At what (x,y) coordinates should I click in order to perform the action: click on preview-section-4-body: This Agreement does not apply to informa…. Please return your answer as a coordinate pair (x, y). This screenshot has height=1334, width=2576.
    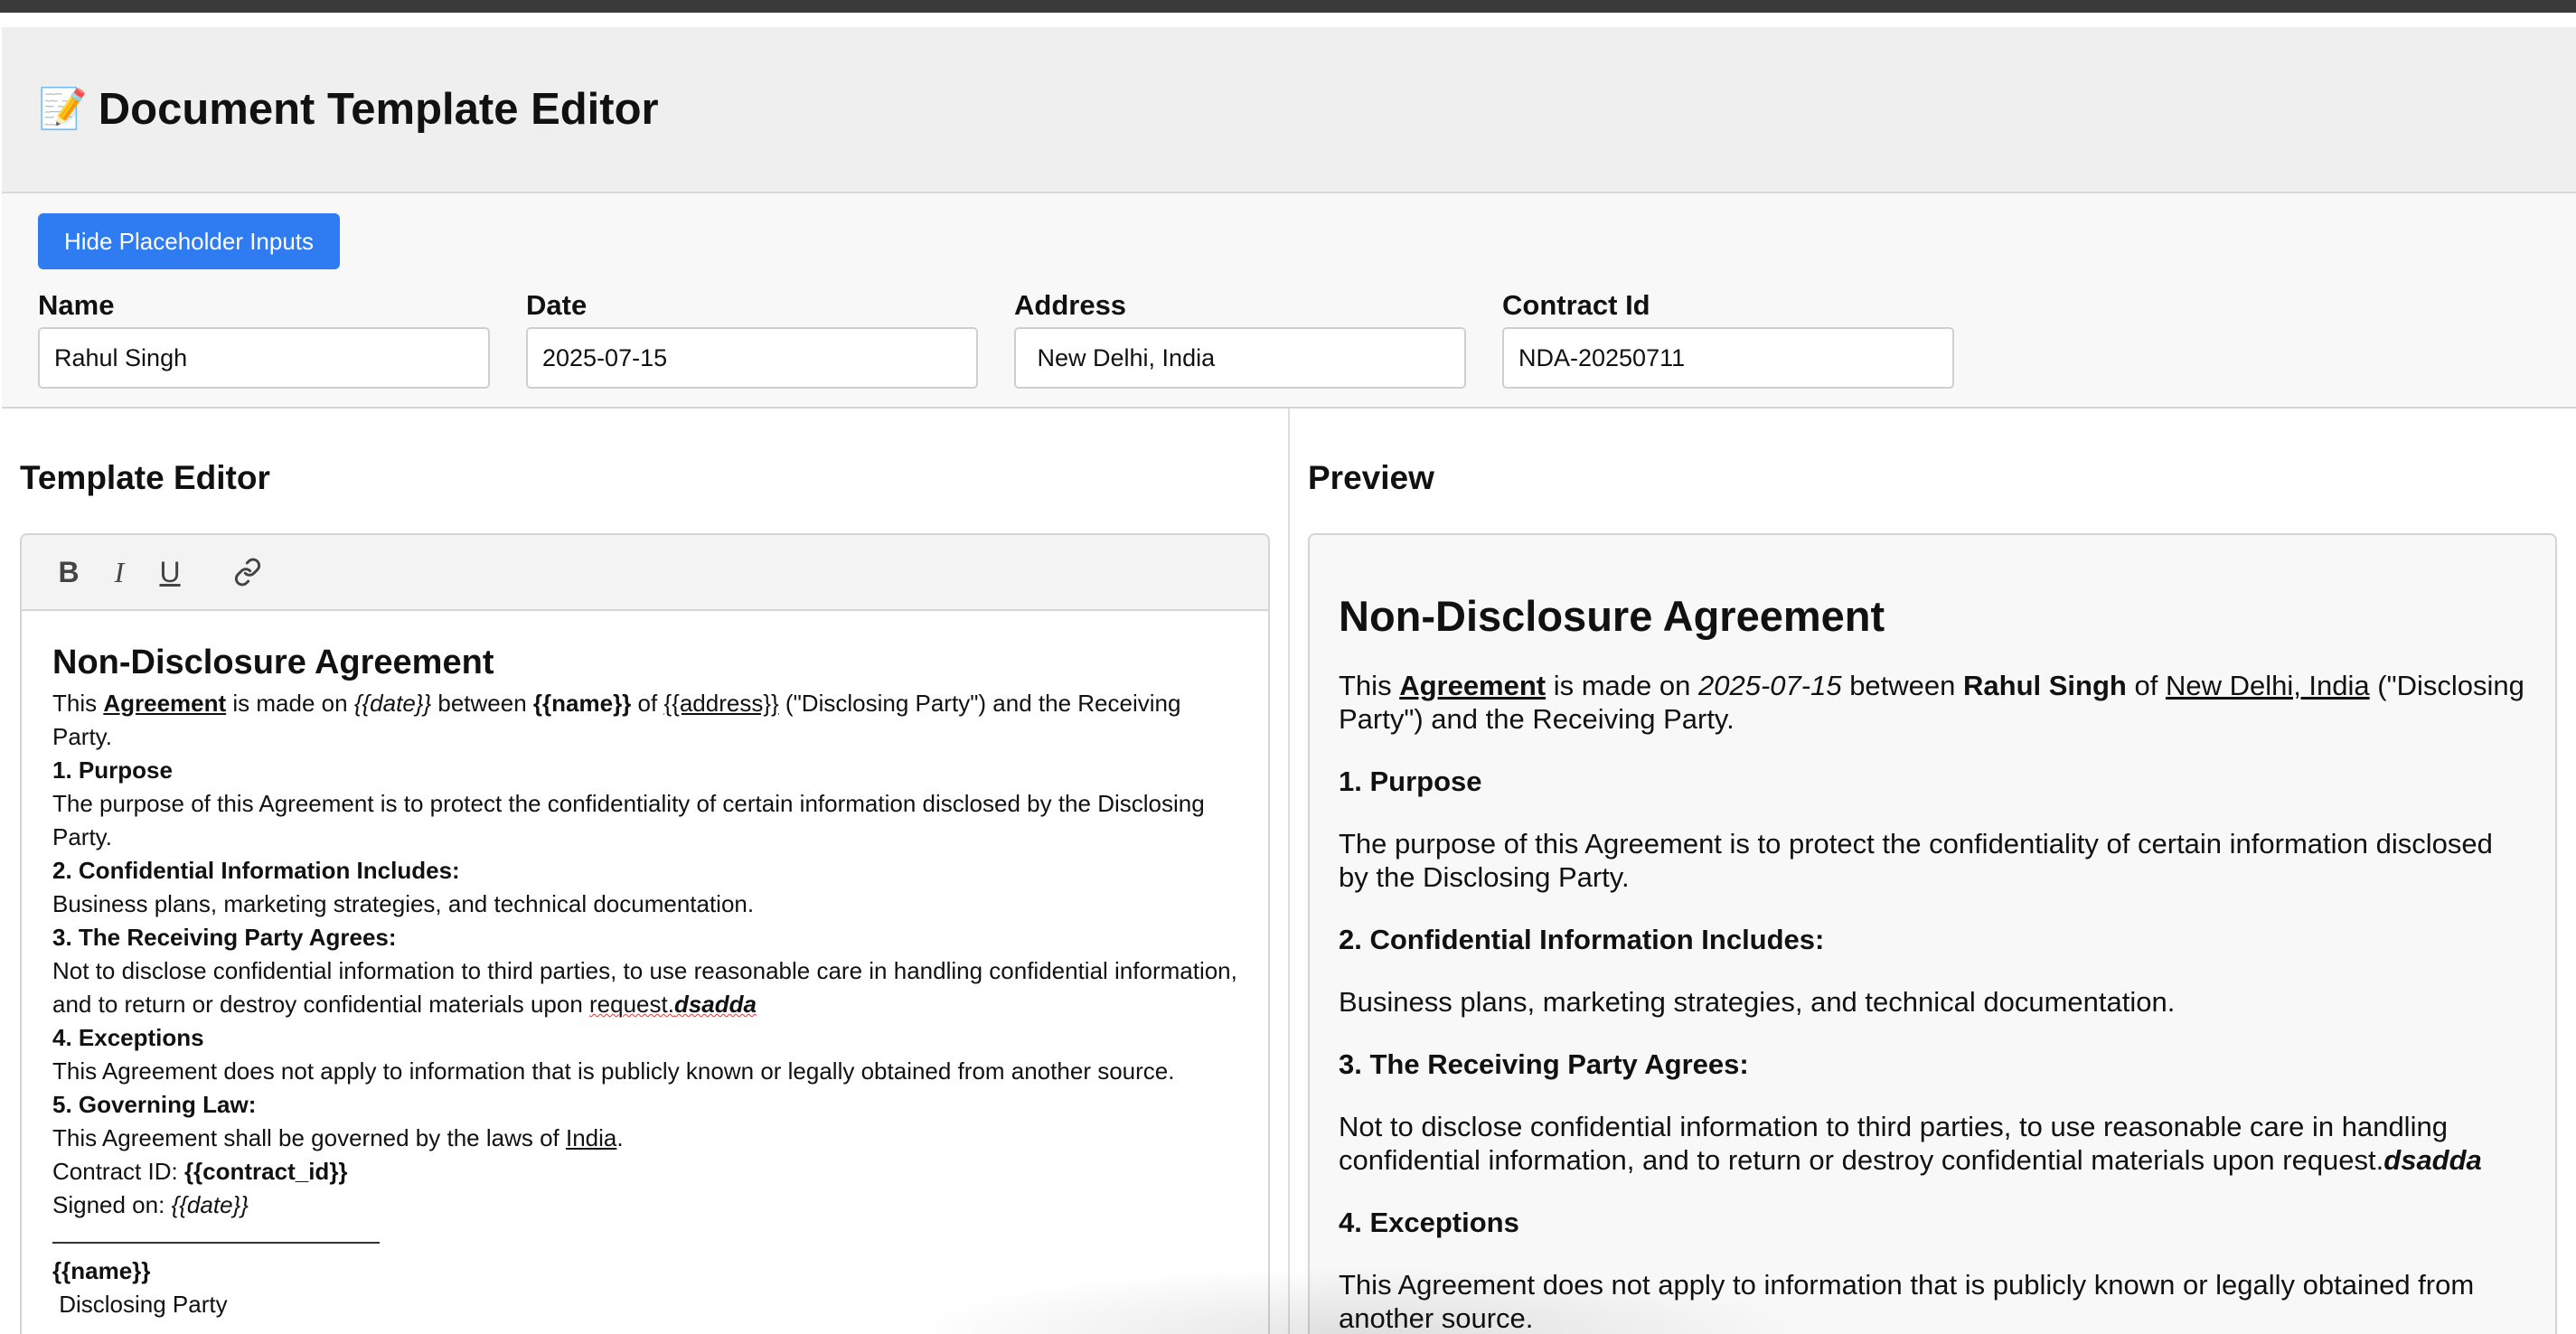
    Looking at the image, I should click on (1907, 1301).